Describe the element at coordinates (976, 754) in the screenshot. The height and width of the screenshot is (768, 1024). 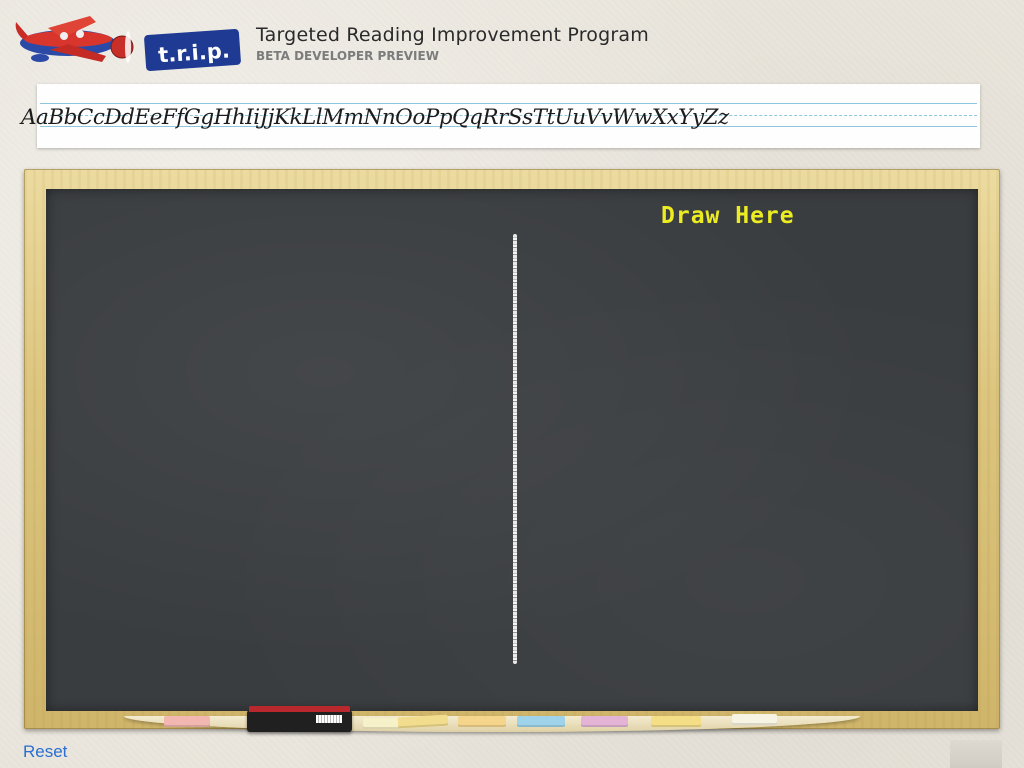
I see `corner-panel` at that location.